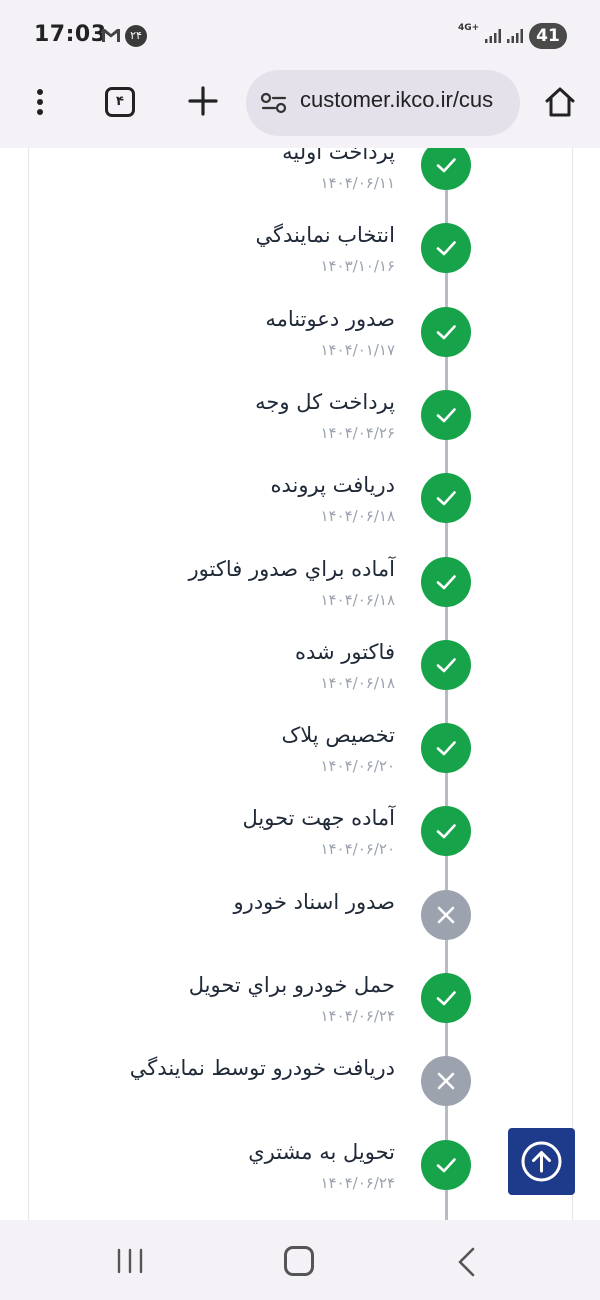 The width and height of the screenshot is (600, 1300). What do you see at coordinates (291, 985) in the screenshot?
I see `step-title: حمل خودرو براي تحويل` at bounding box center [291, 985].